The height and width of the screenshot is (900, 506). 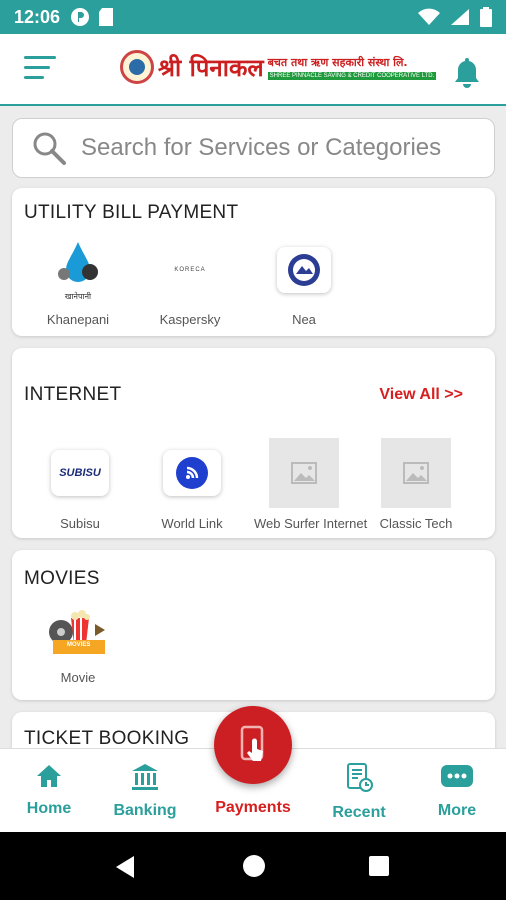 I want to click on nav-more: More, so click(x=457, y=791).